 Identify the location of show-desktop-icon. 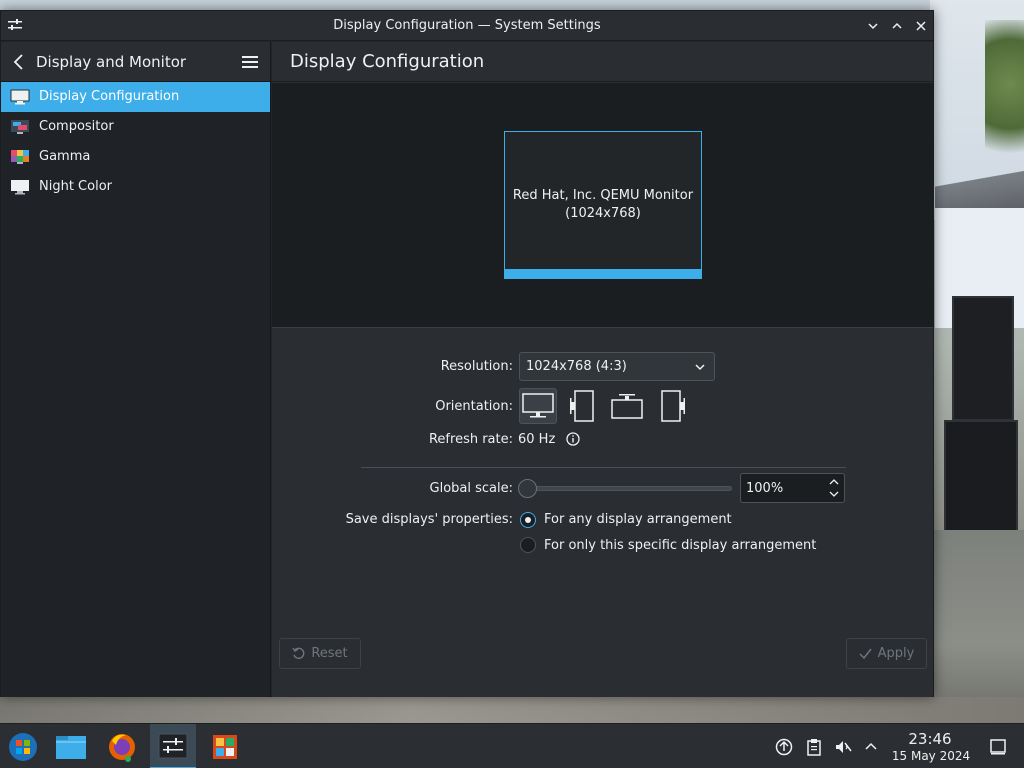
(998, 747).